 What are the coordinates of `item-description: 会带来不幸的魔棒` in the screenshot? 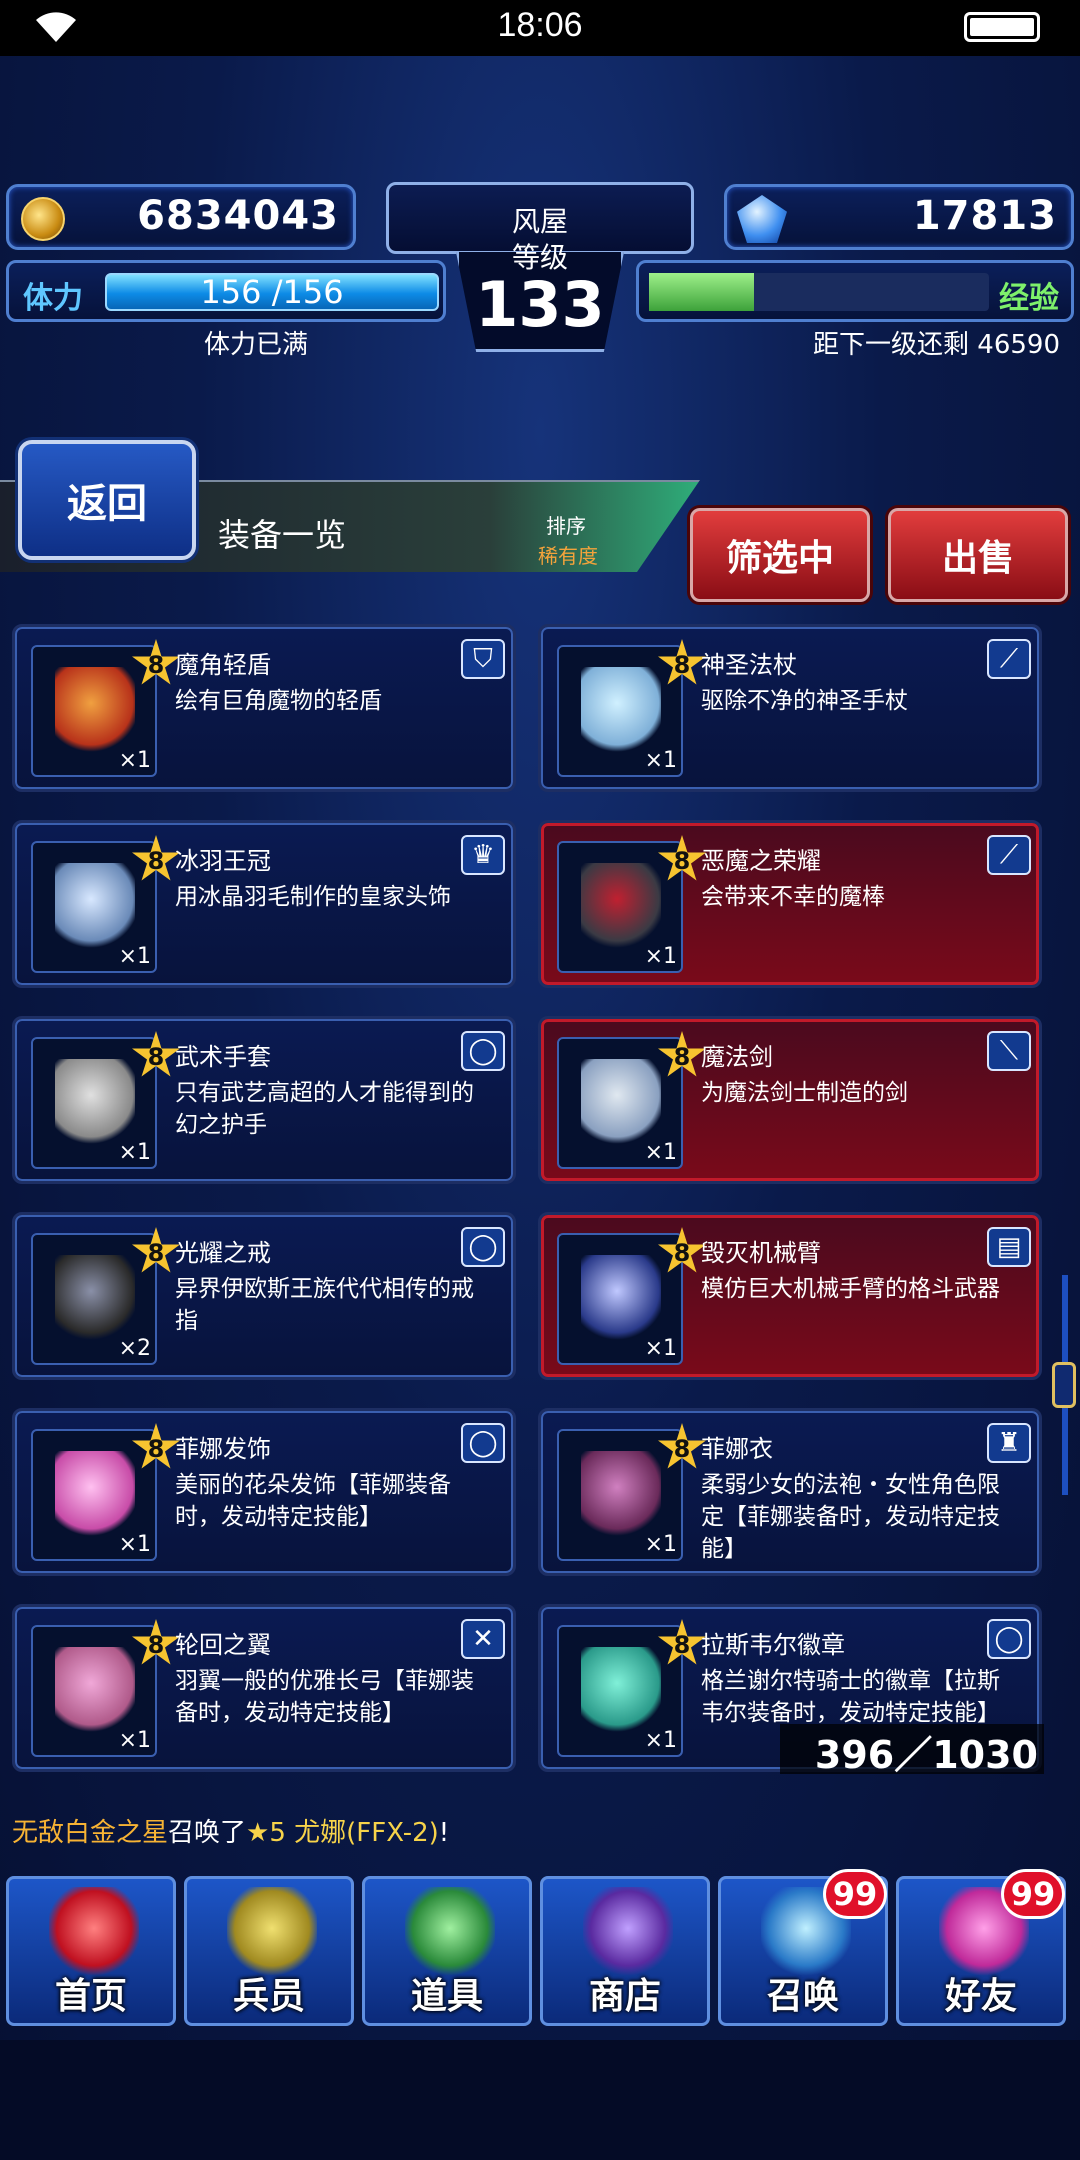 It's located at (793, 897).